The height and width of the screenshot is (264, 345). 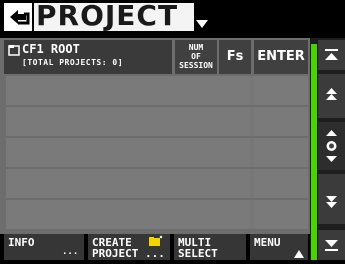 I want to click on menu-button: MENU, so click(x=279, y=247).